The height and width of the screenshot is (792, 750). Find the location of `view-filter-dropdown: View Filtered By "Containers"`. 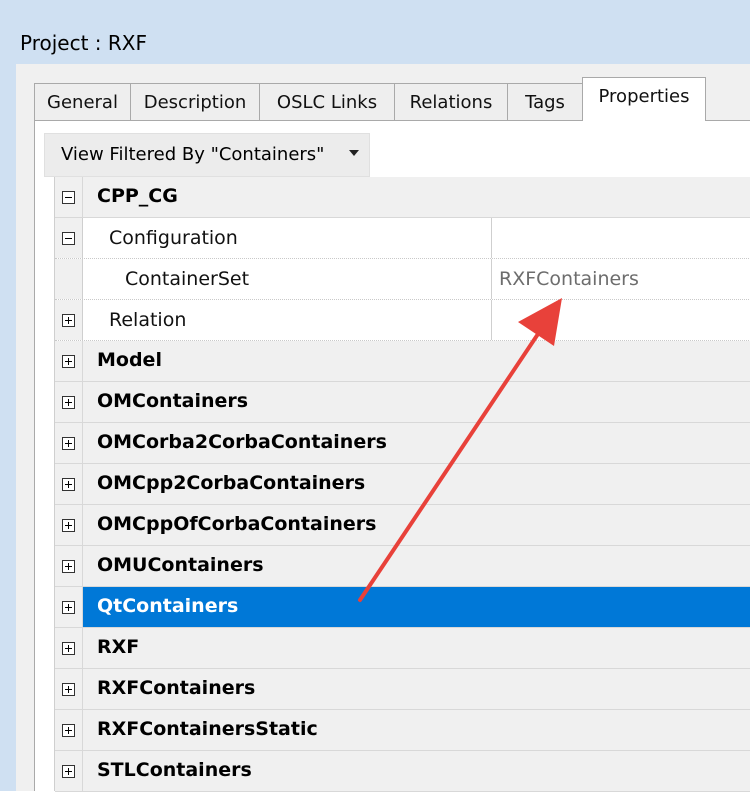

view-filter-dropdown: View Filtered By "Containers" is located at coordinates (207, 155).